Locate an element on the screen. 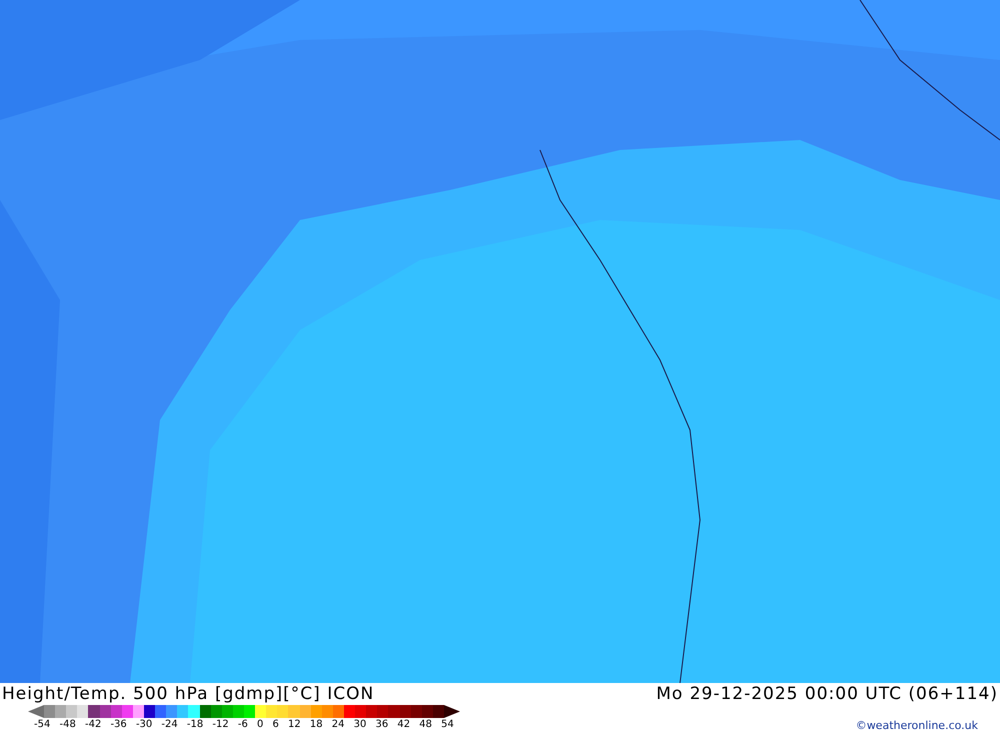  scale-tick-label: -18 is located at coordinates (195, 725).